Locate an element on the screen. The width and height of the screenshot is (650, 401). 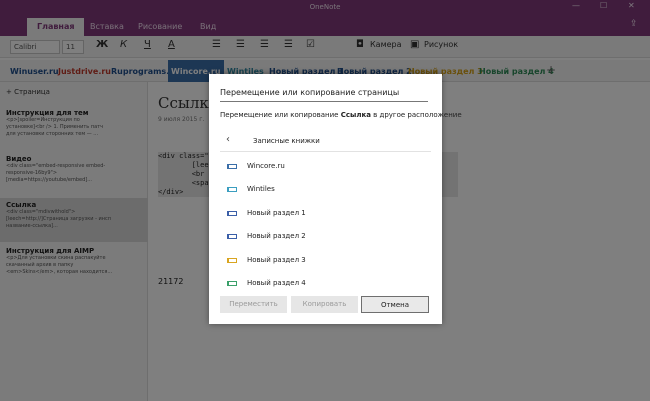
section-option-new-4: Новый раздел 4 is located at coordinates (325, 286).